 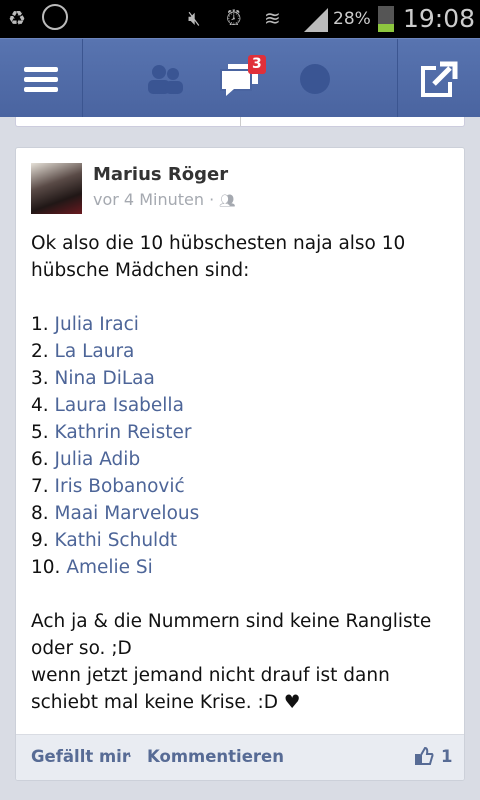 I want to click on tagged-name: Julia Iraci, so click(x=97, y=324).